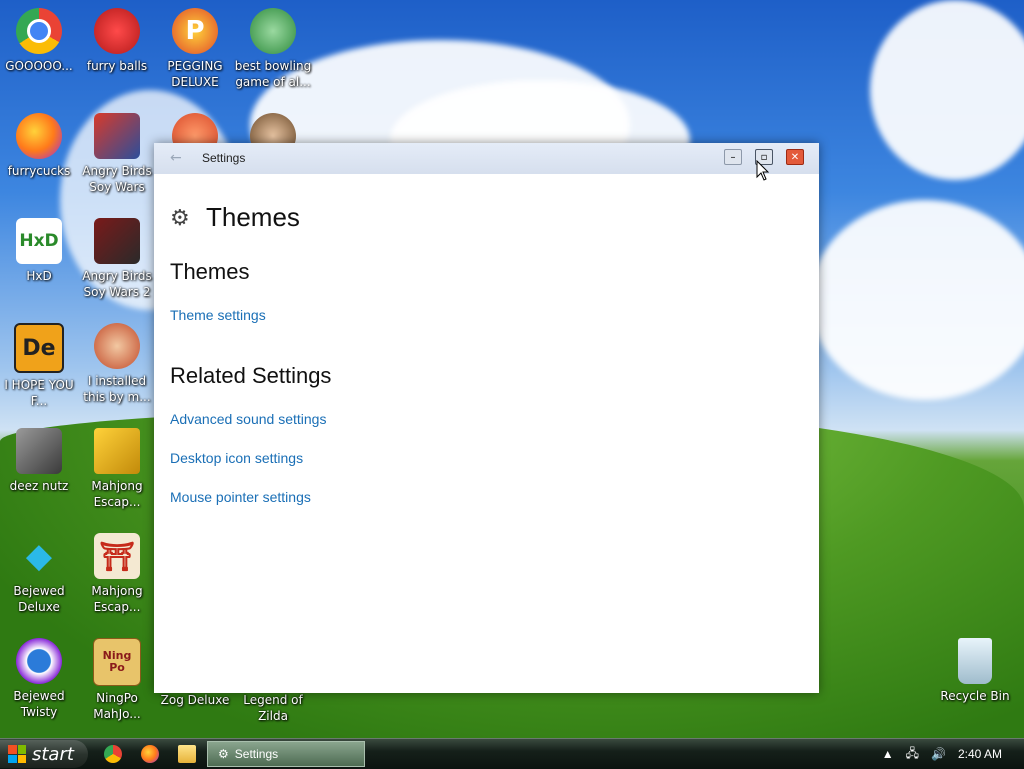 This screenshot has height=769, width=1024. What do you see at coordinates (486, 315) in the screenshot?
I see `link-theme-settings: Theme settings` at bounding box center [486, 315].